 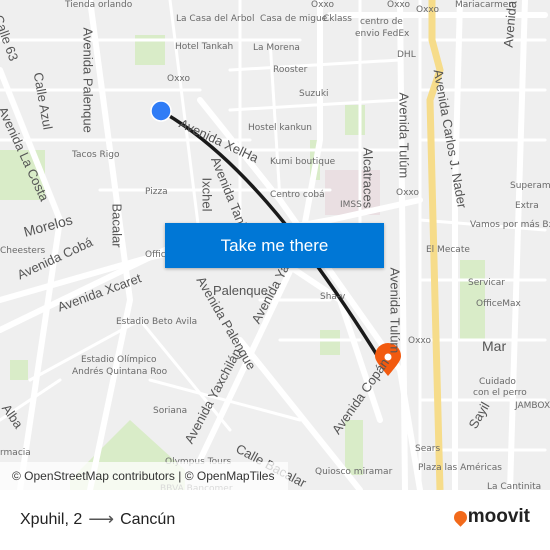 I want to click on poi-label: Estadio Beto Avila, so click(x=157, y=322).